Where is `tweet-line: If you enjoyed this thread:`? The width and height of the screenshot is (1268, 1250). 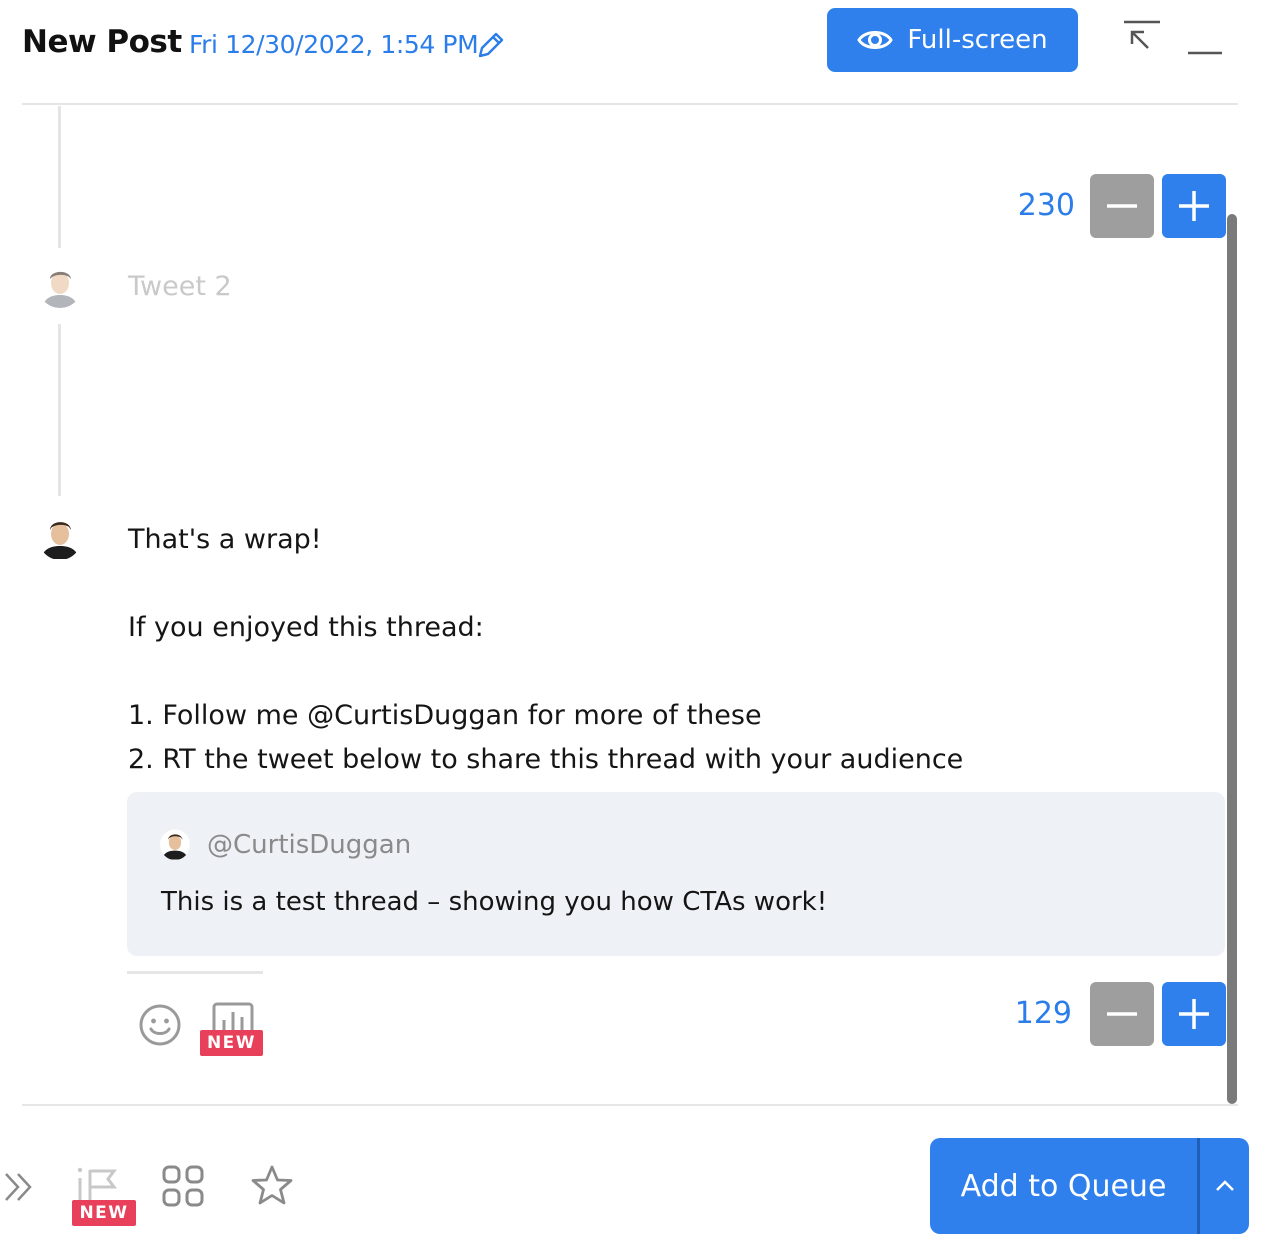
tweet-line: If you enjoyed this thread: is located at coordinates (306, 627).